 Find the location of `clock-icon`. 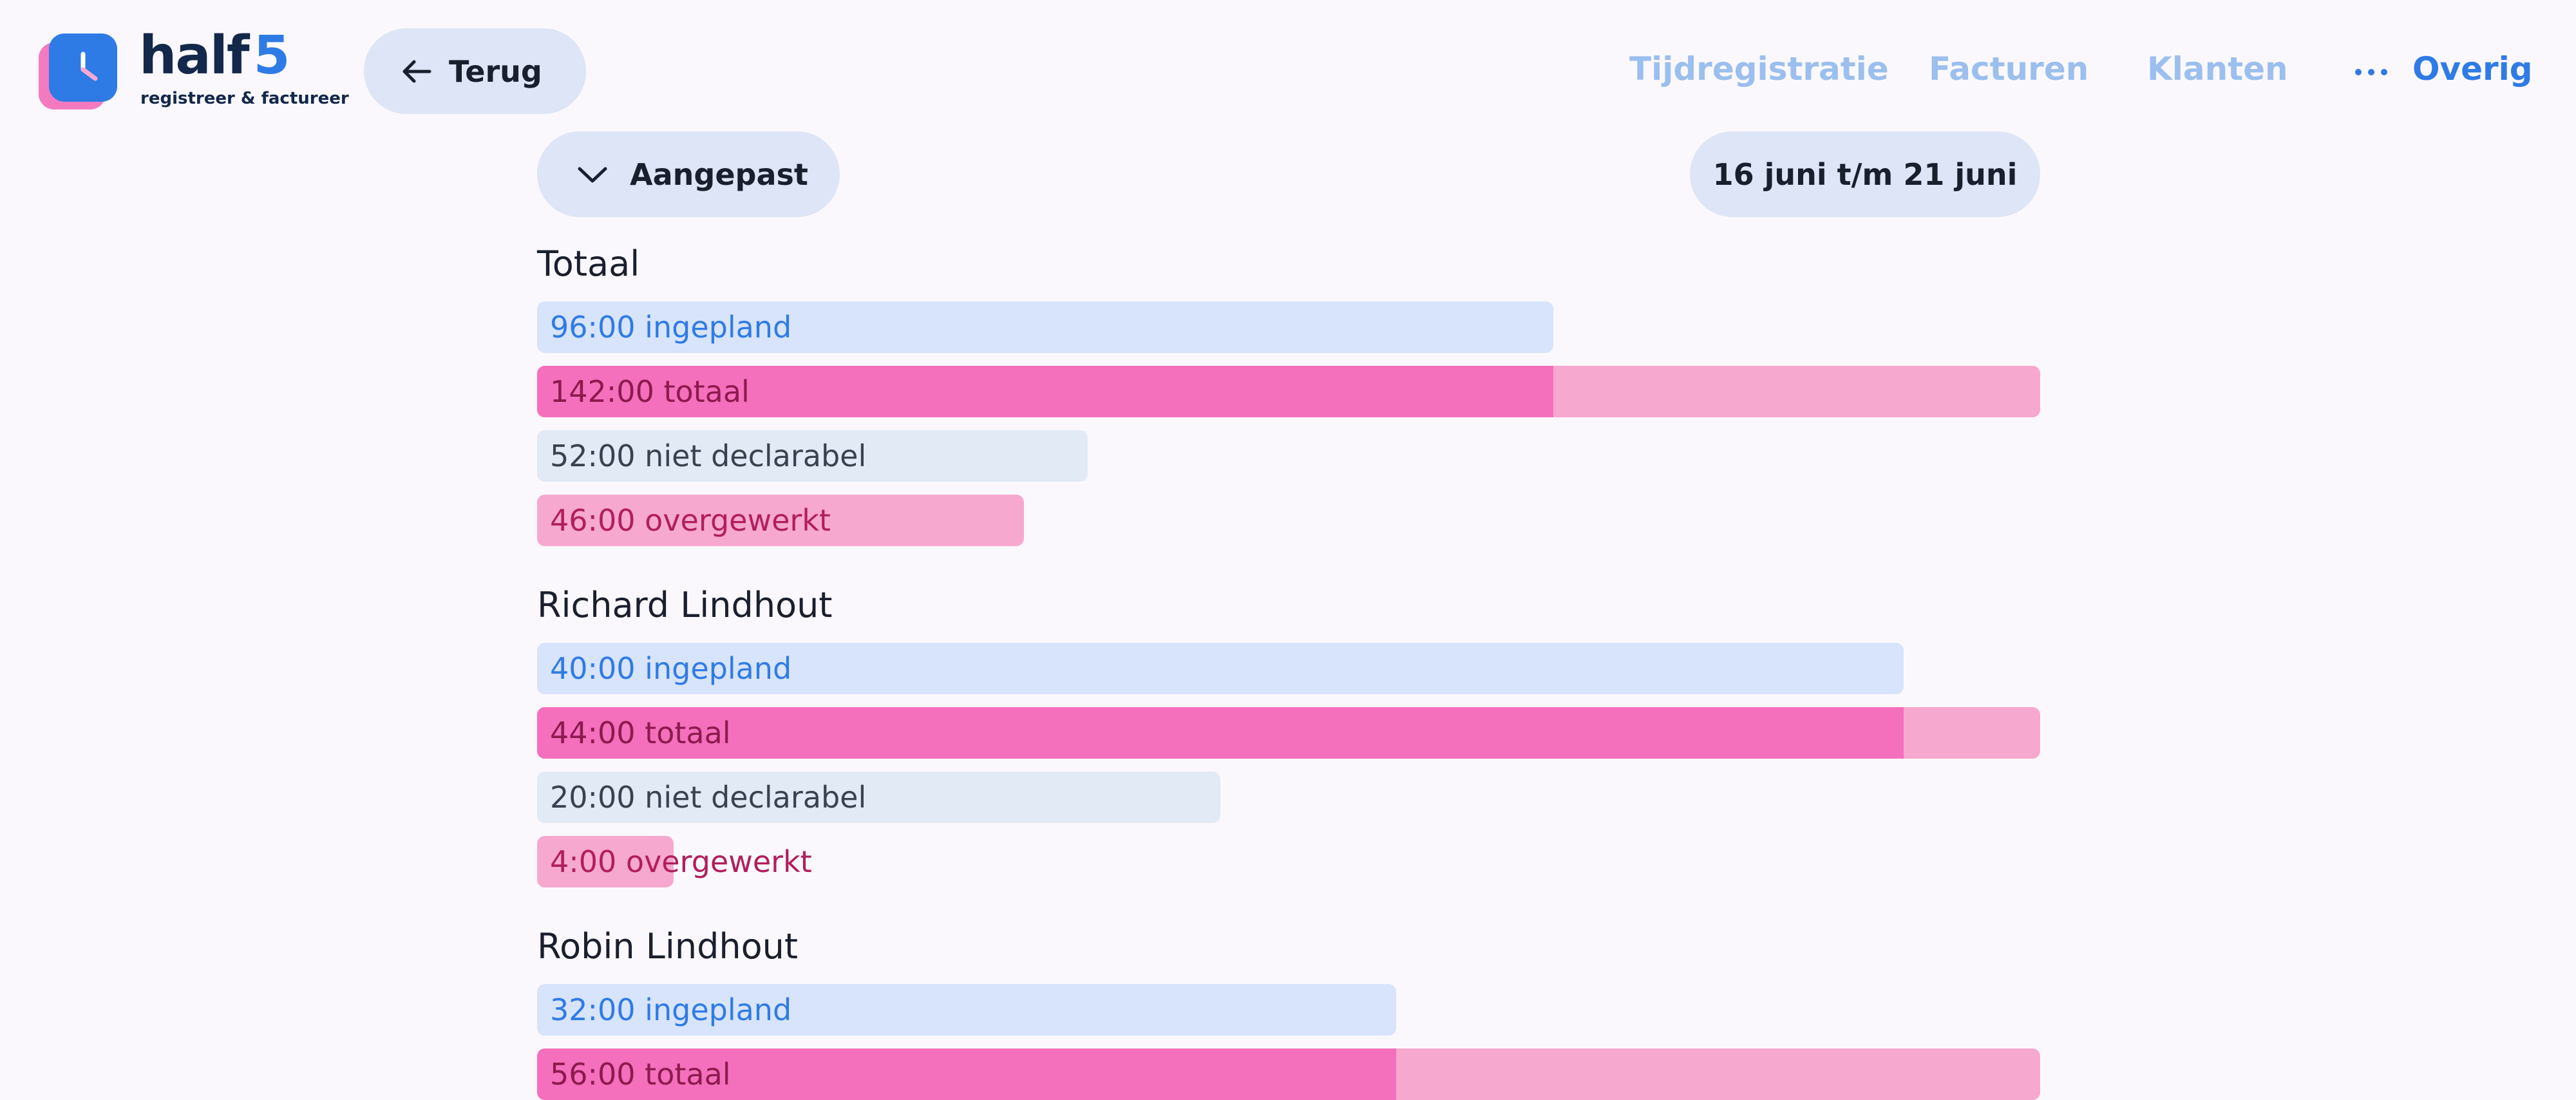

clock-icon is located at coordinates (83, 68).